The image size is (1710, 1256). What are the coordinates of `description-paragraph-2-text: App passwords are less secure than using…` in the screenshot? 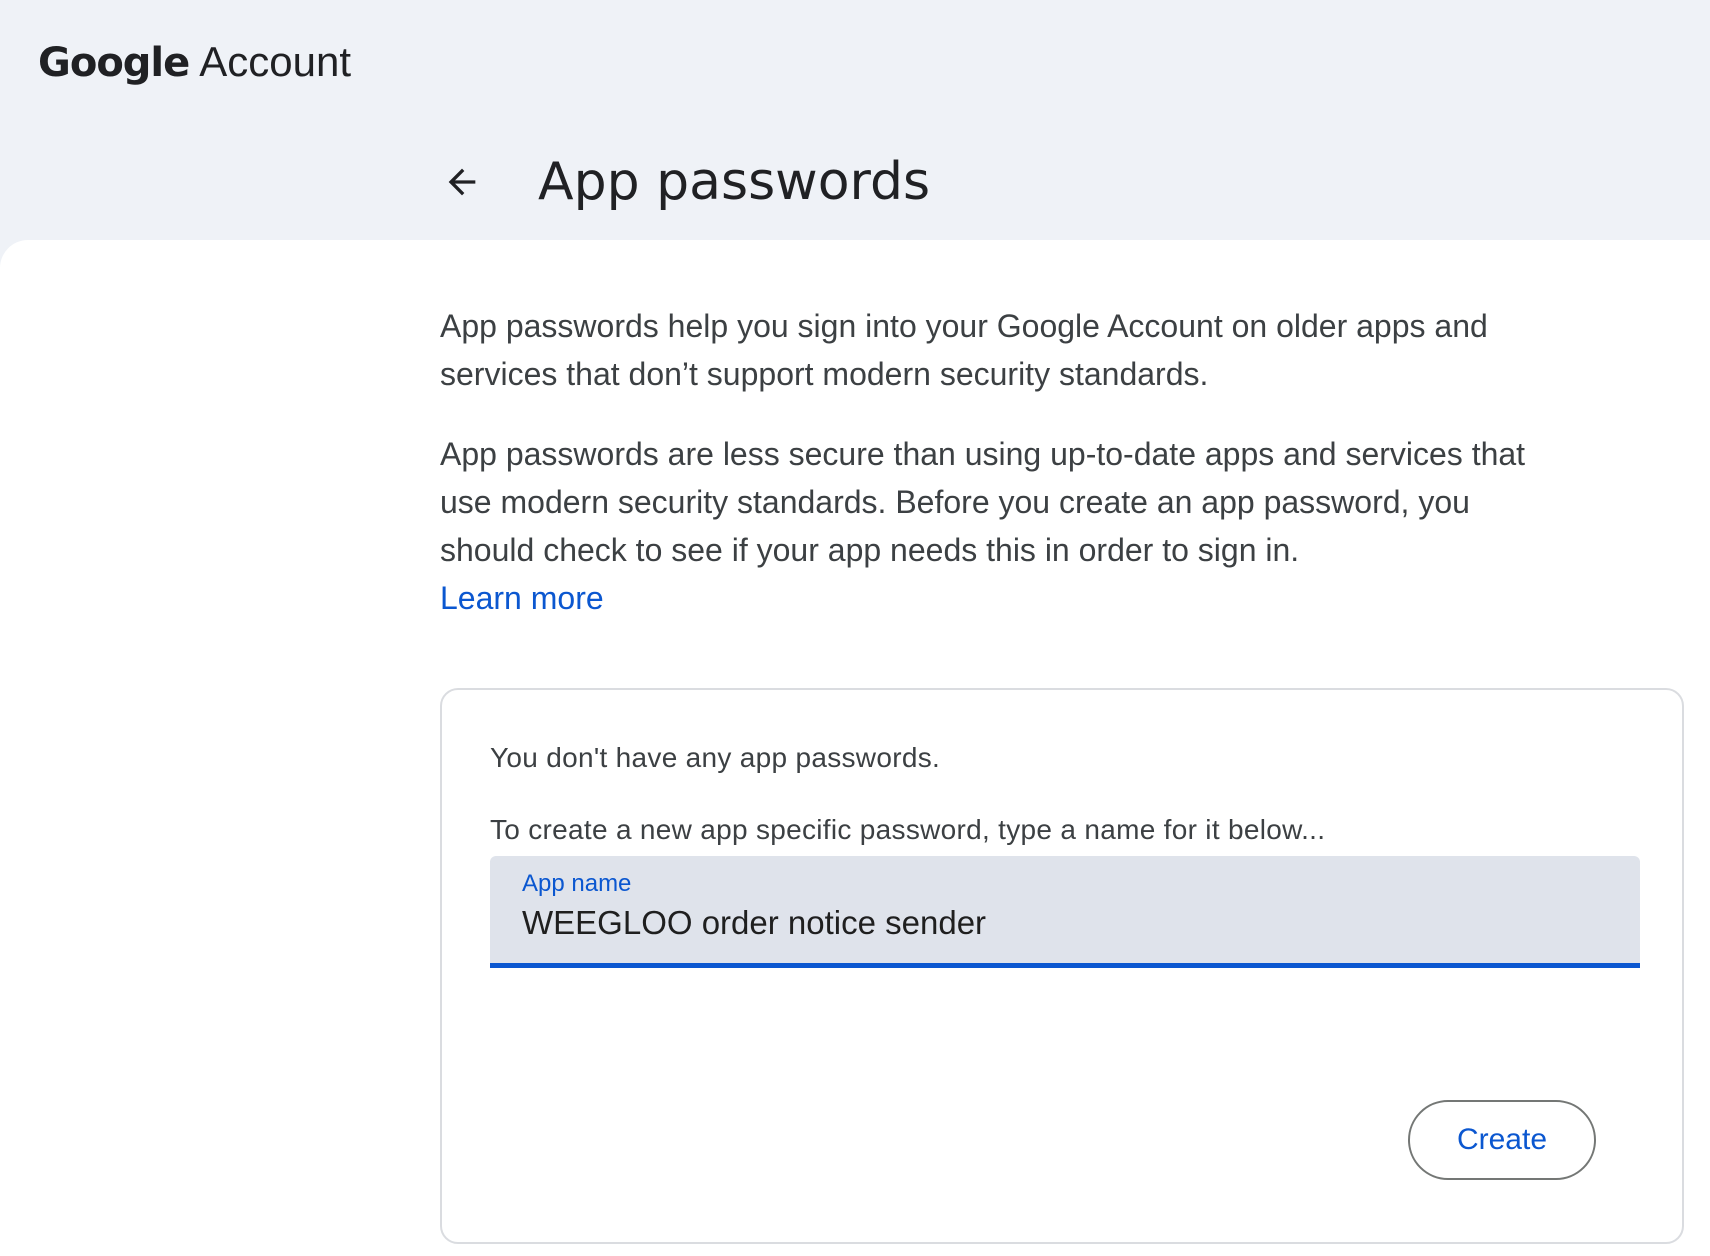 It's located at (983, 502).